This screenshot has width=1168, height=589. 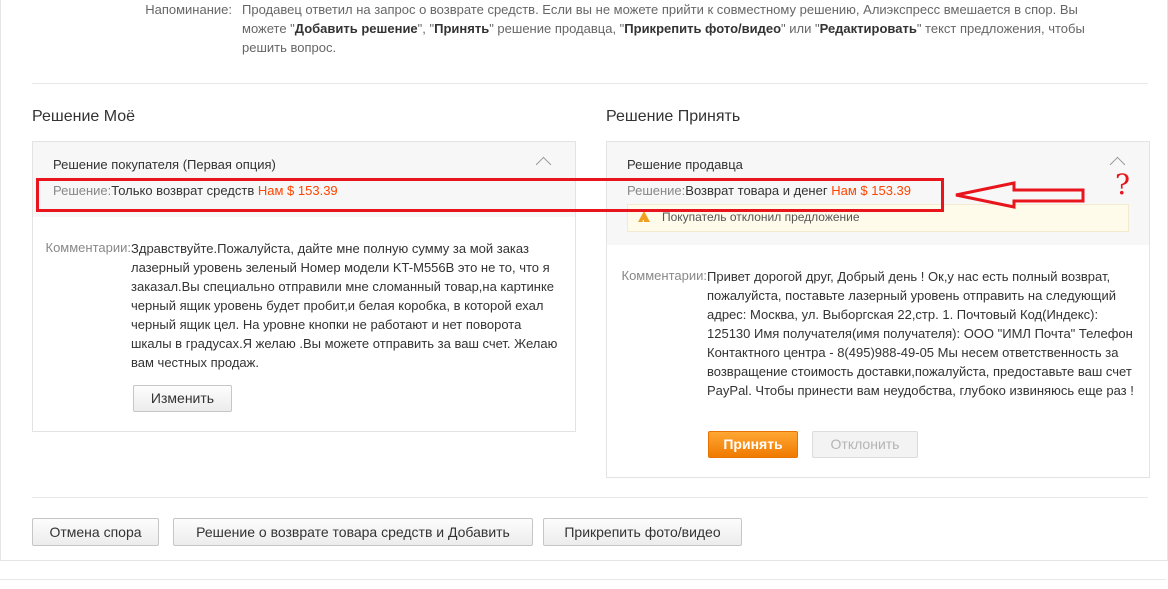 I want to click on highlight-rectangle, so click(x=490, y=195).